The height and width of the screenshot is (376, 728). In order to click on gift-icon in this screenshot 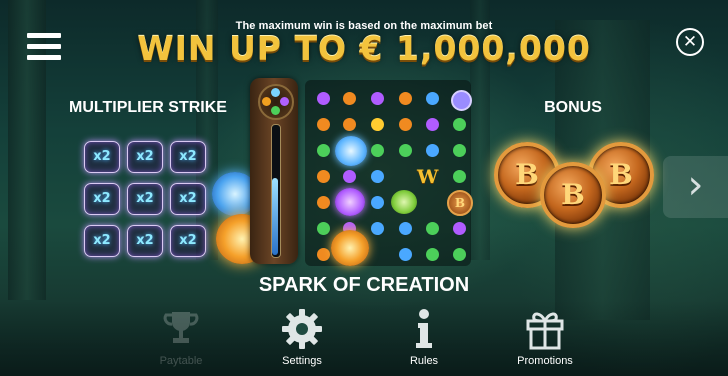, I will do `click(545, 331)`.